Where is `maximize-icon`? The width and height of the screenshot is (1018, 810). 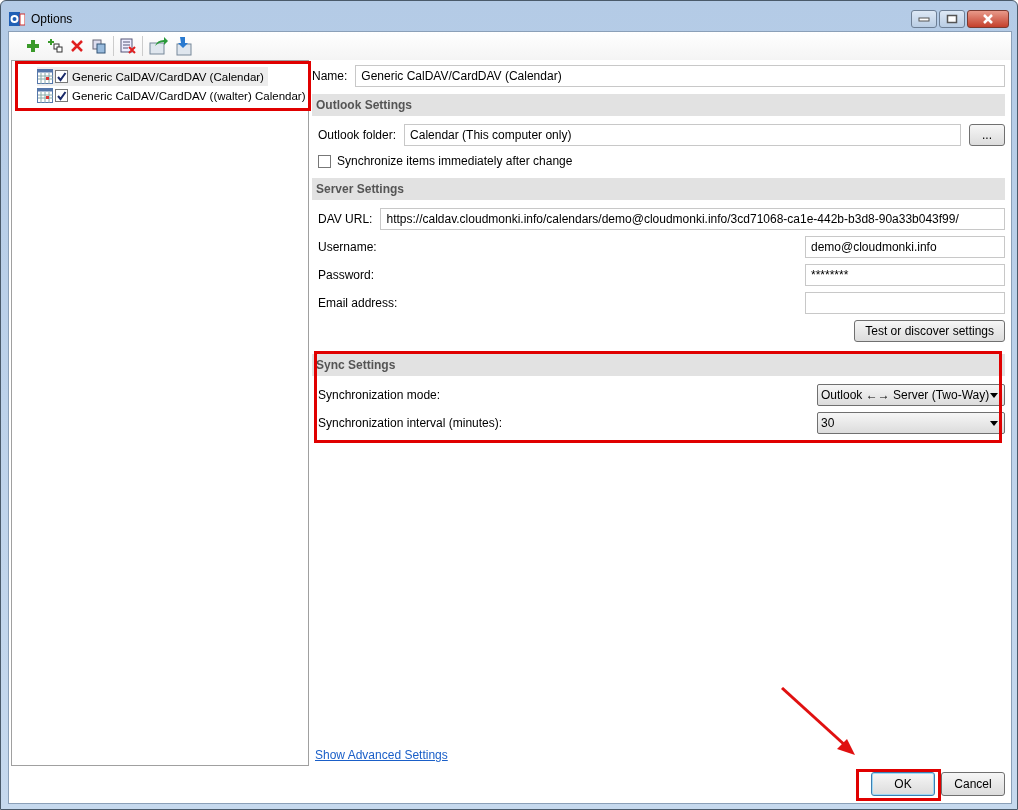
maximize-icon is located at coordinates (952, 19).